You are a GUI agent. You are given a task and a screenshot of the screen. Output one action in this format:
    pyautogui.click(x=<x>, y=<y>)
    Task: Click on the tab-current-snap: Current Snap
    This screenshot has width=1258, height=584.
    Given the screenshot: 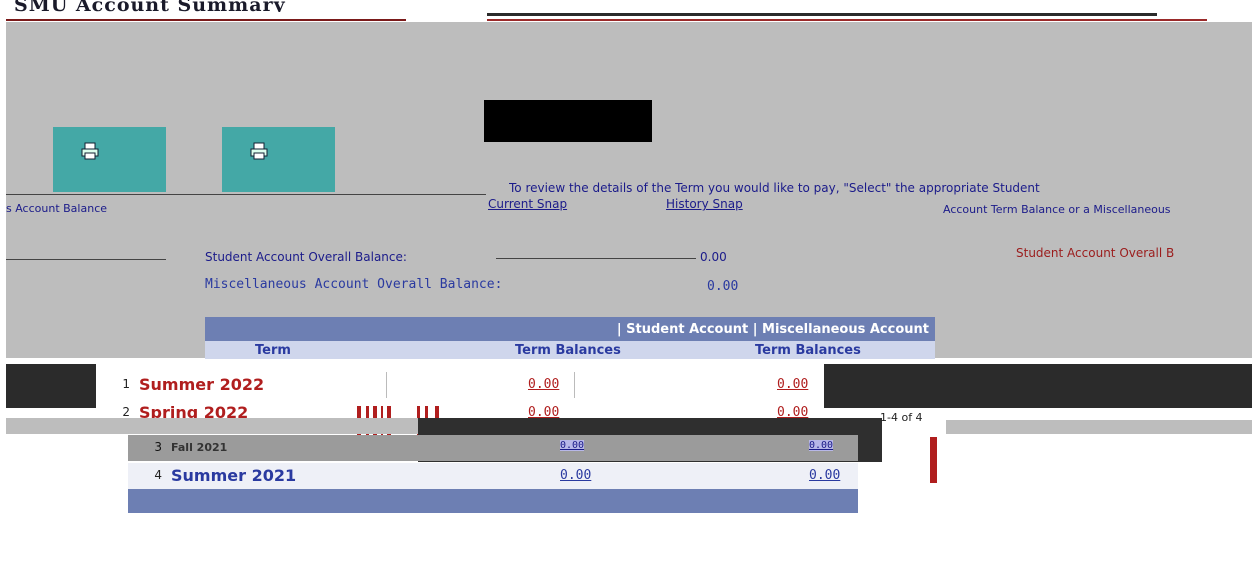 What is the action you would take?
    pyautogui.click(x=527, y=204)
    